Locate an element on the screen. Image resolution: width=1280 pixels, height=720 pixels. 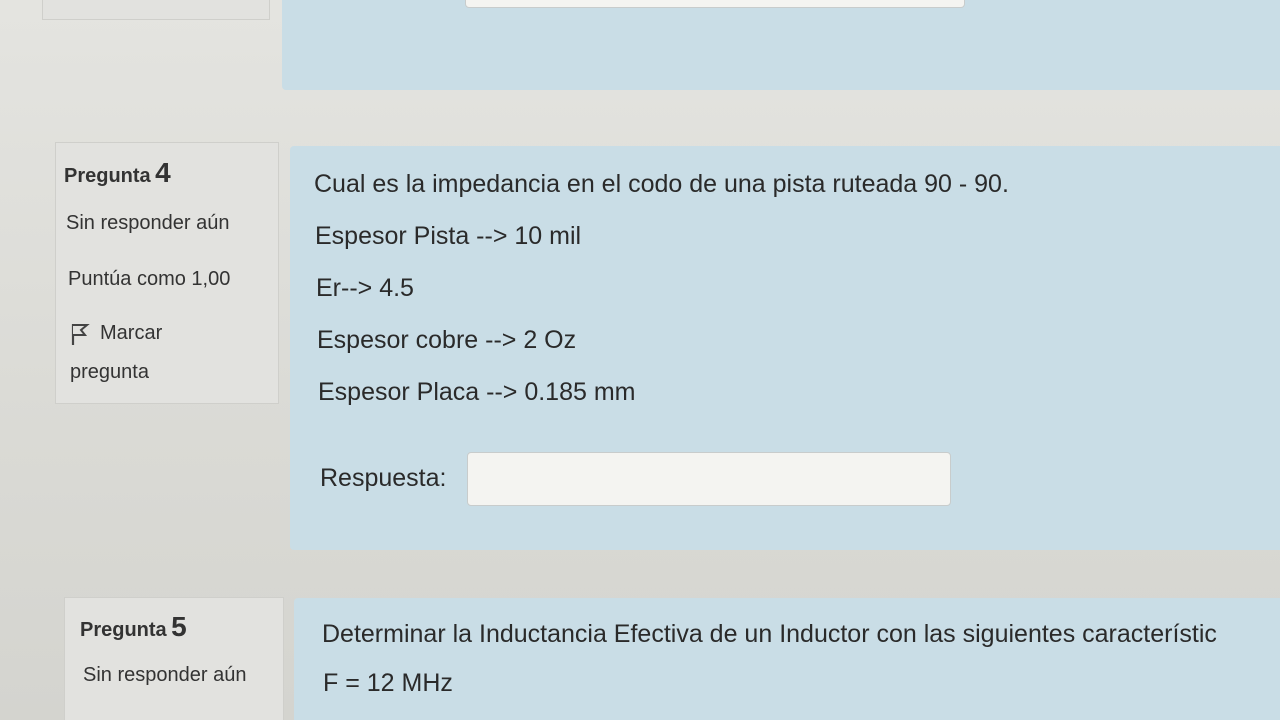
question-line-trace-thickness: Espesor Pista --> 10 mil is located at coordinates (448, 236).